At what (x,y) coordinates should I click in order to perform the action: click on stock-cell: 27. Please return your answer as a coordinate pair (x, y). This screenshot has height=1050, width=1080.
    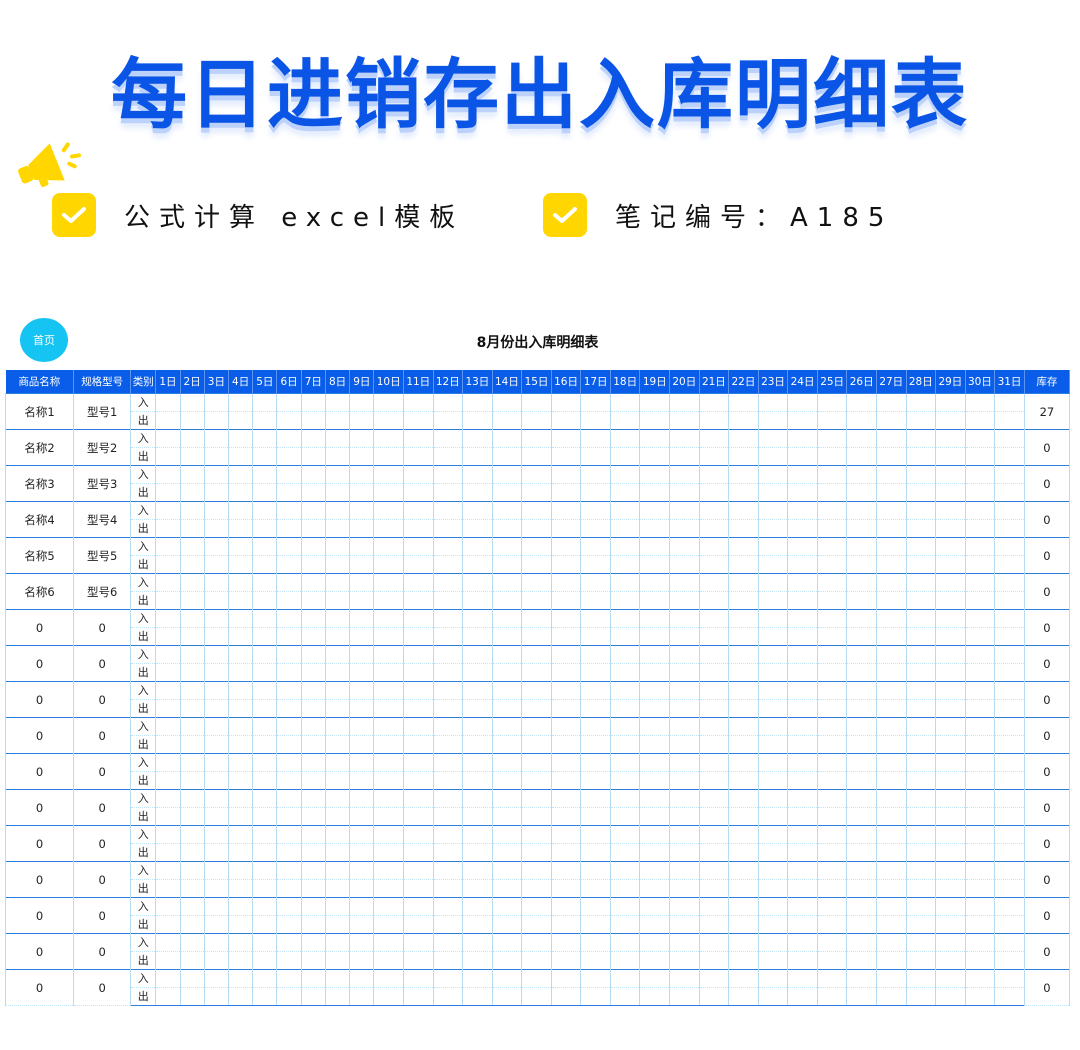
    Looking at the image, I should click on (1047, 411).